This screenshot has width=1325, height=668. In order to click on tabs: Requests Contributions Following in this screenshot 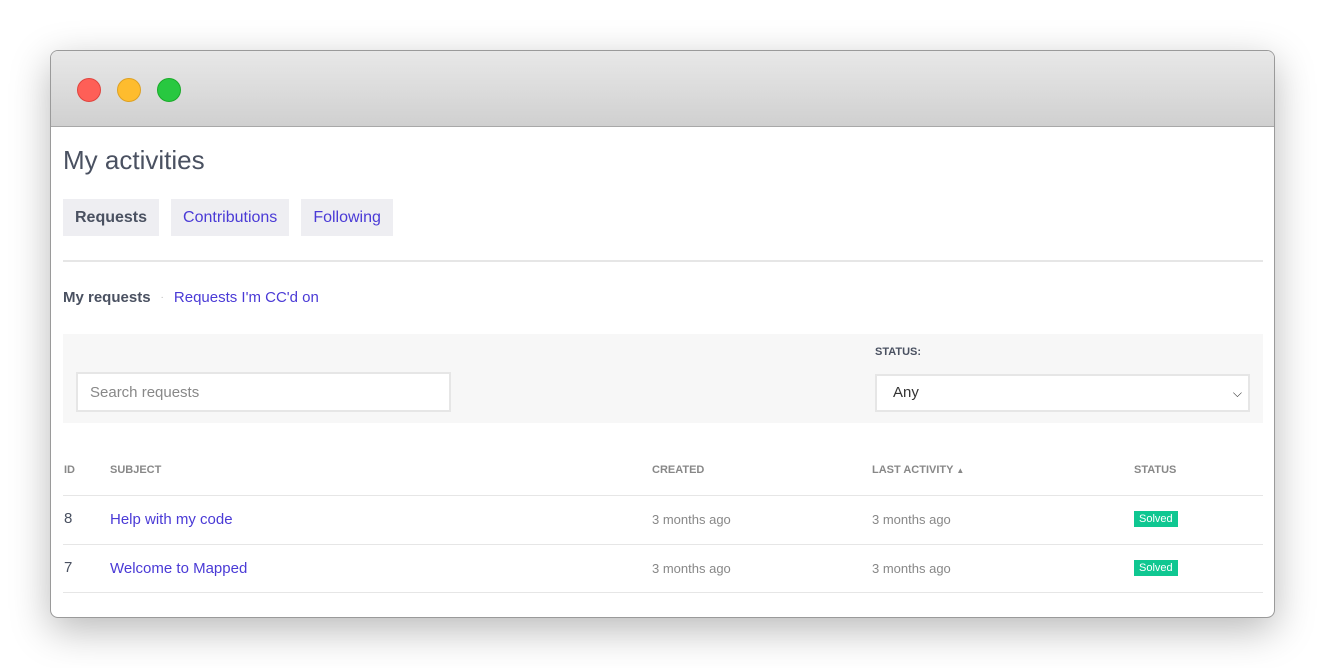, I will do `click(228, 217)`.